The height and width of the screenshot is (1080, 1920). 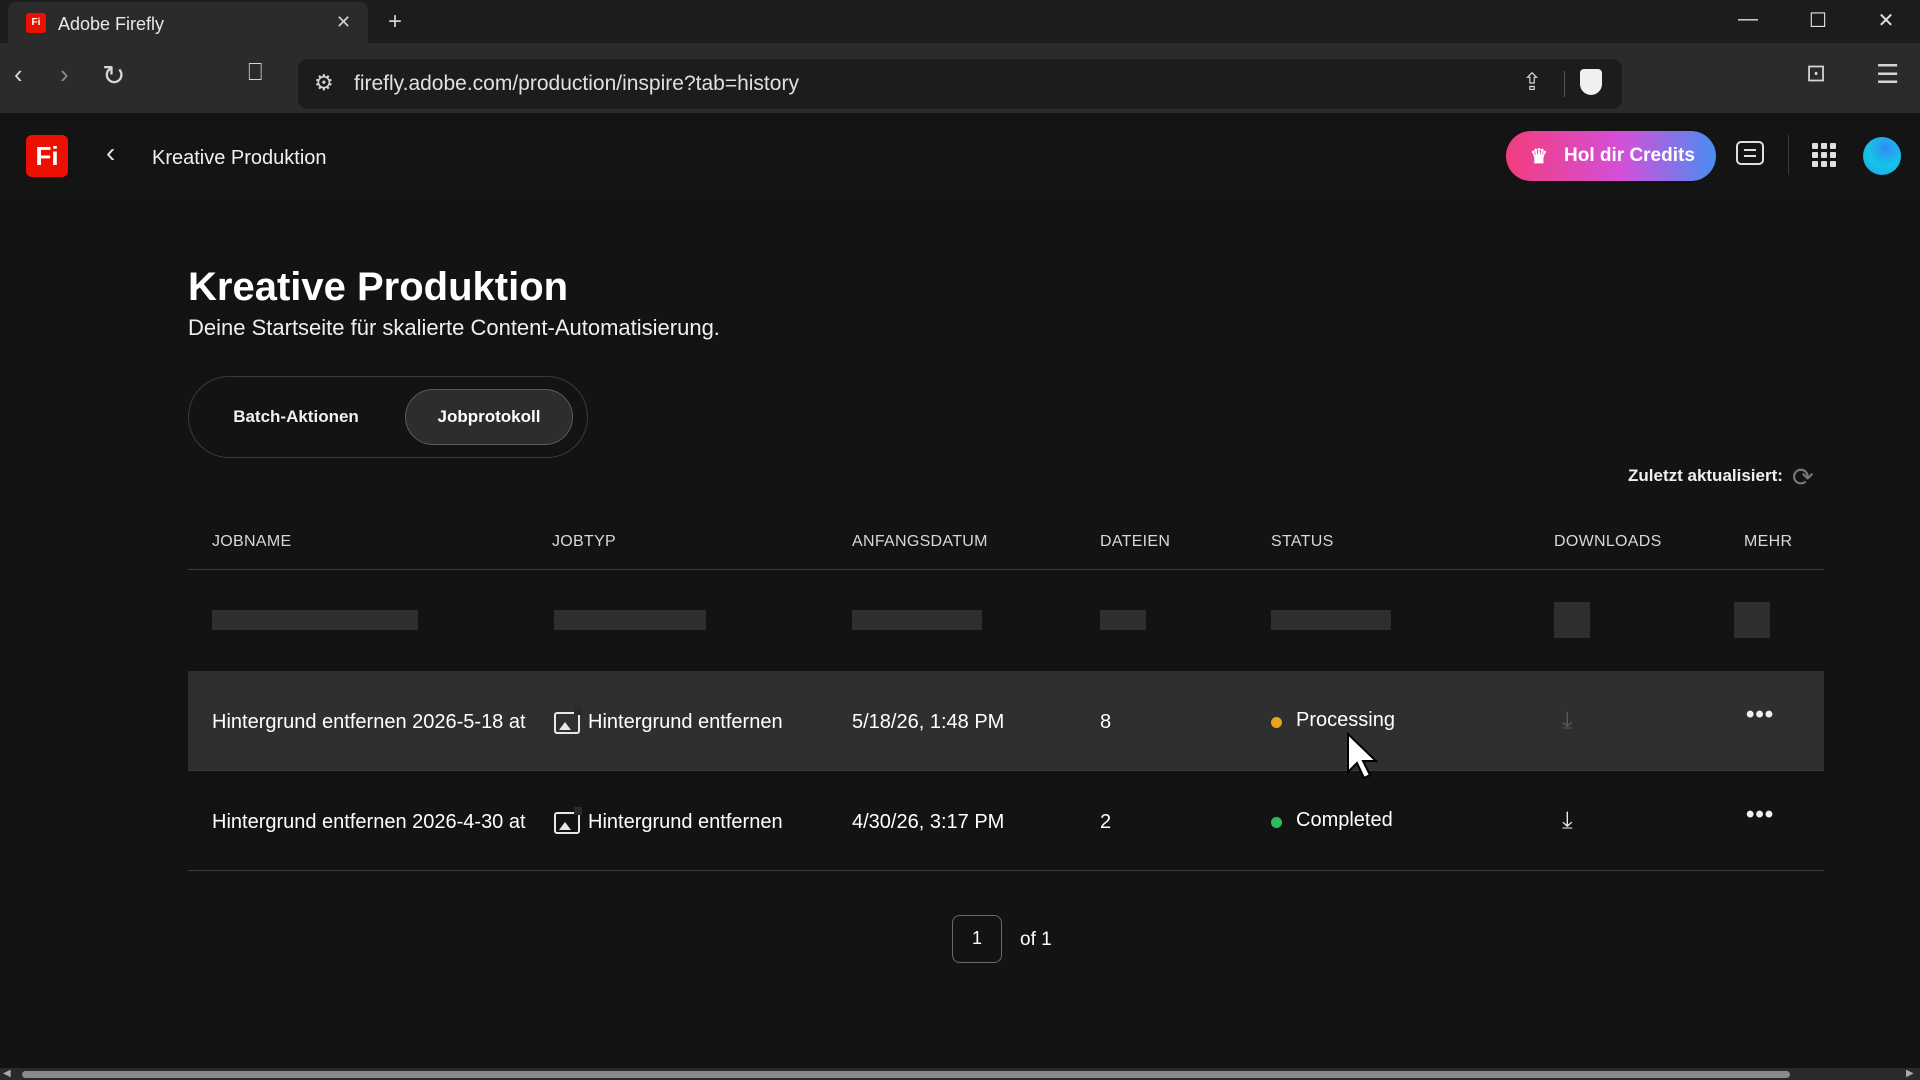 What do you see at coordinates (255, 73) in the screenshot?
I see `bookmark-icon: ⎕` at bounding box center [255, 73].